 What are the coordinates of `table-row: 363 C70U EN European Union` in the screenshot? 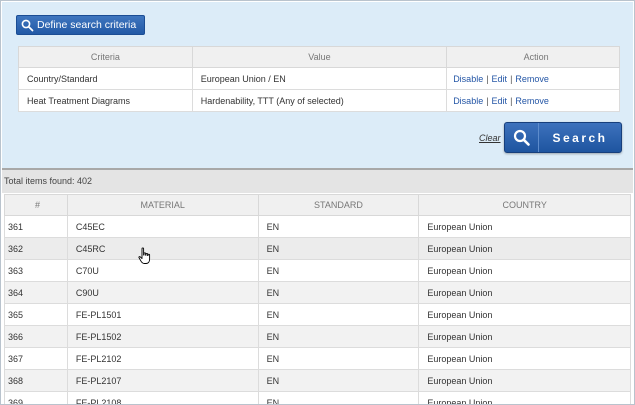 It's located at (317, 270).